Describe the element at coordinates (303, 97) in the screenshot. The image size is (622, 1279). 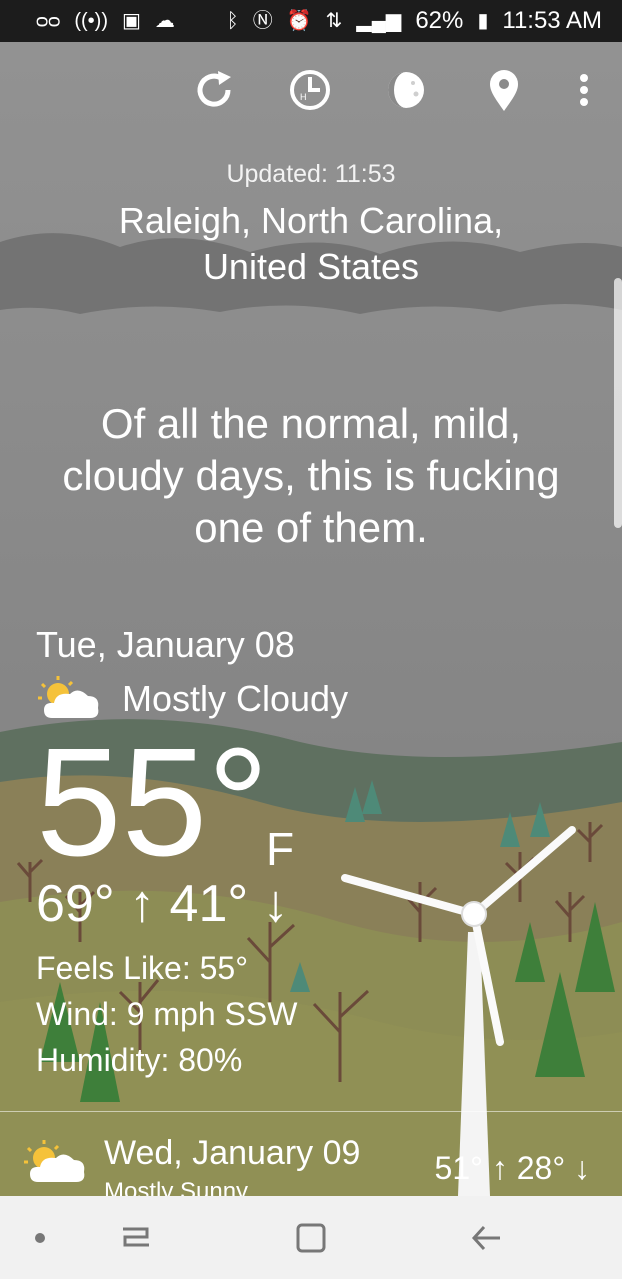
I see `svg-text: H` at that location.